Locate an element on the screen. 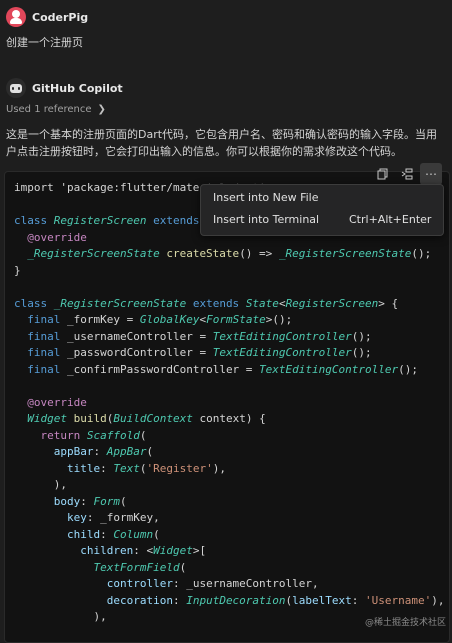 The height and width of the screenshot is (643, 452). user-avatar is located at coordinates (16, 17).